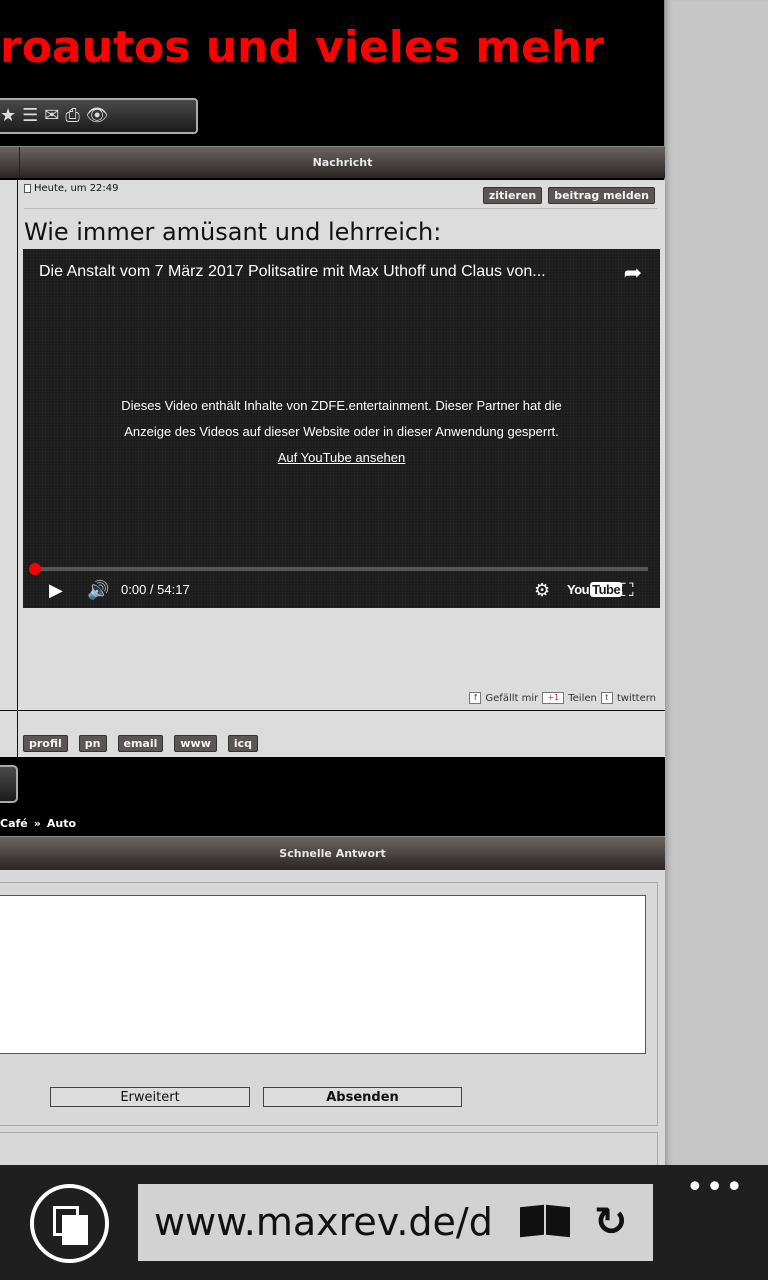 Image resolution: width=768 pixels, height=1280 pixels. Describe the element at coordinates (558, 1221) in the screenshot. I see `book-right-page` at that location.